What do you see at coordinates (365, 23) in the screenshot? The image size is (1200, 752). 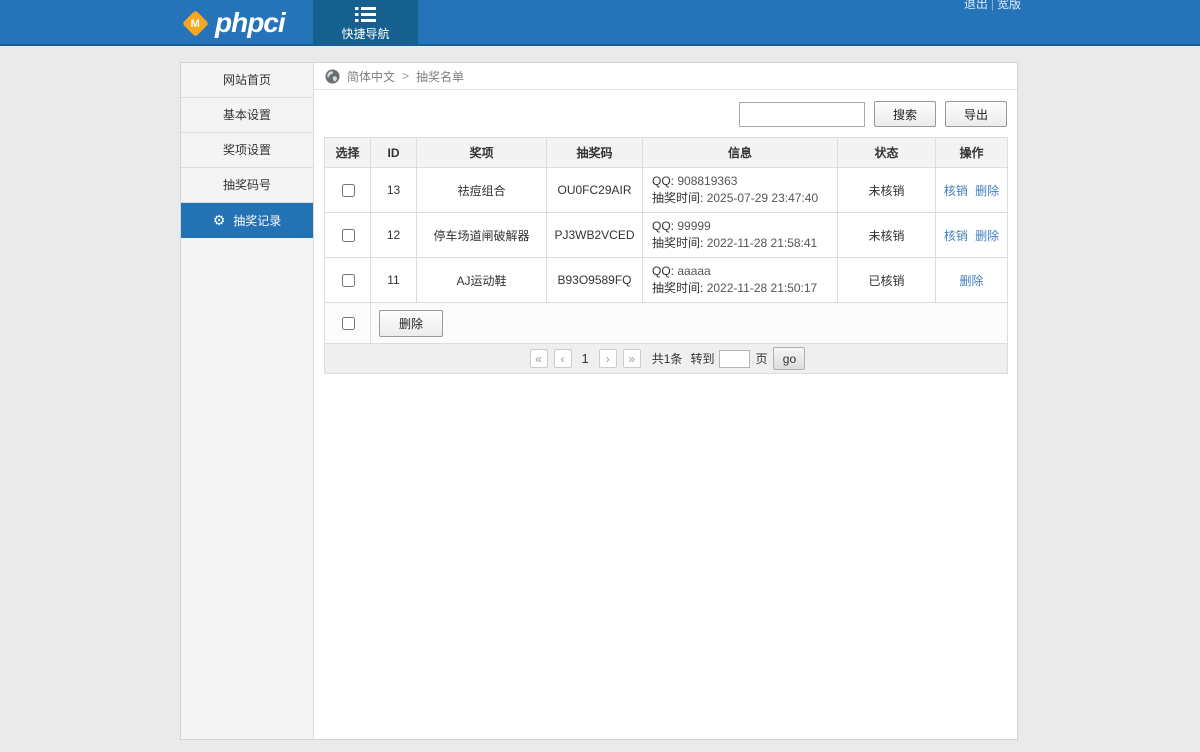 I see `quick-nav-tab: 快捷导航` at bounding box center [365, 23].